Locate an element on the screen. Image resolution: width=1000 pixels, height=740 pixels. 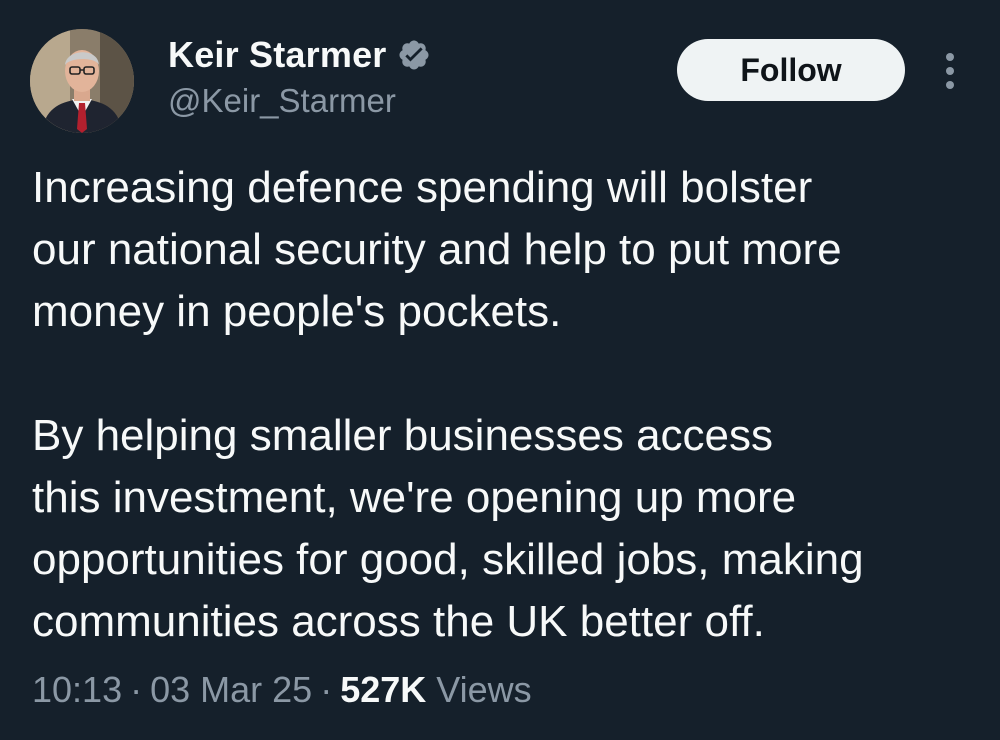
tweet-time: 10:13 is located at coordinates (77, 689).